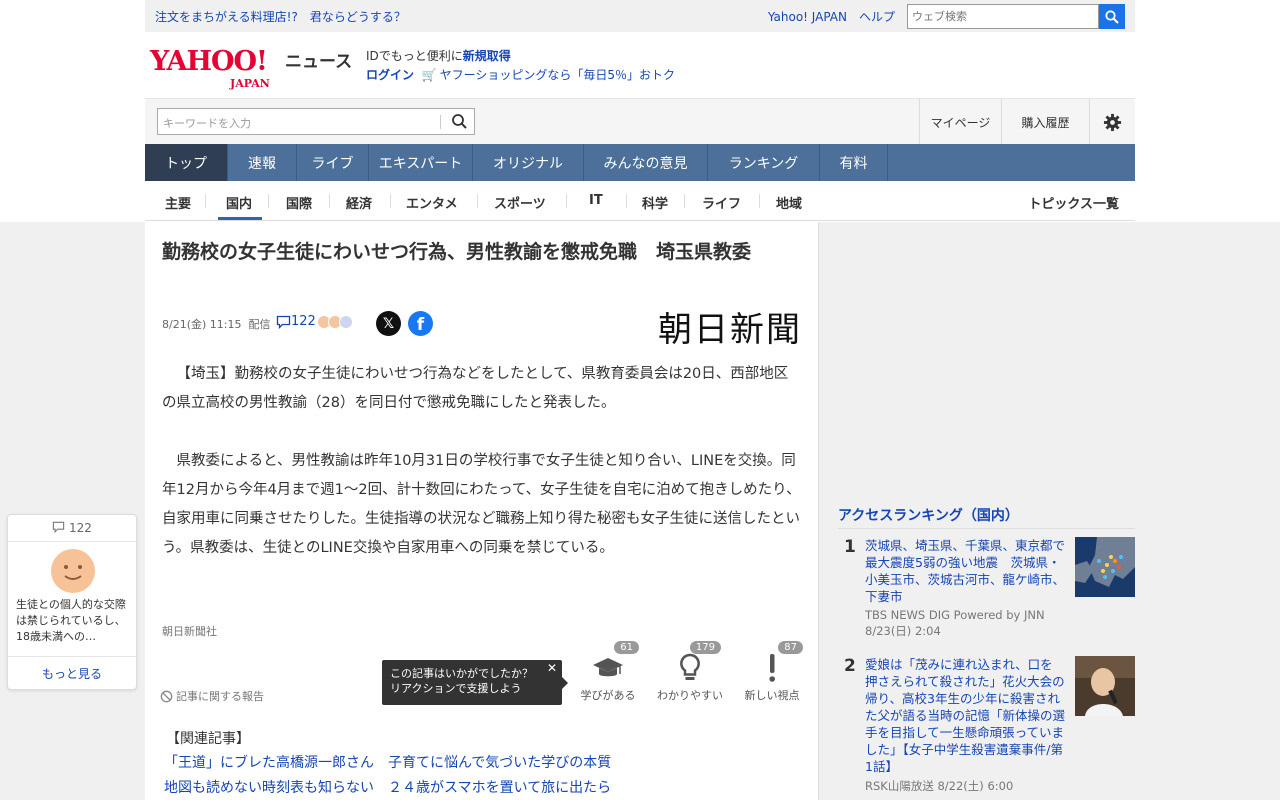  What do you see at coordinates (318, 59) in the screenshot?
I see `news-label: ニュース` at bounding box center [318, 59].